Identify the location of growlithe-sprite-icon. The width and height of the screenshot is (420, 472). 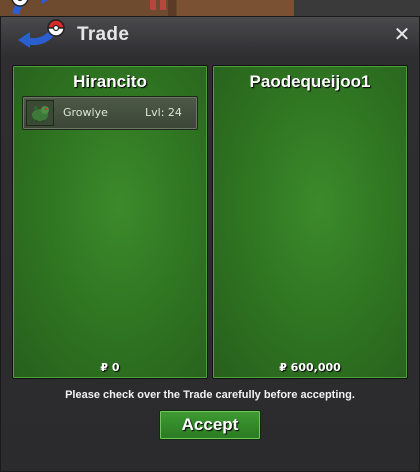
(40, 113).